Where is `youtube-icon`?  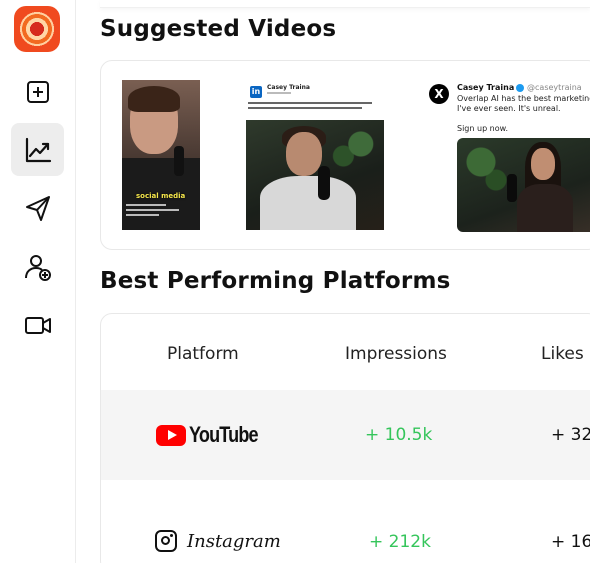 youtube-icon is located at coordinates (171, 435).